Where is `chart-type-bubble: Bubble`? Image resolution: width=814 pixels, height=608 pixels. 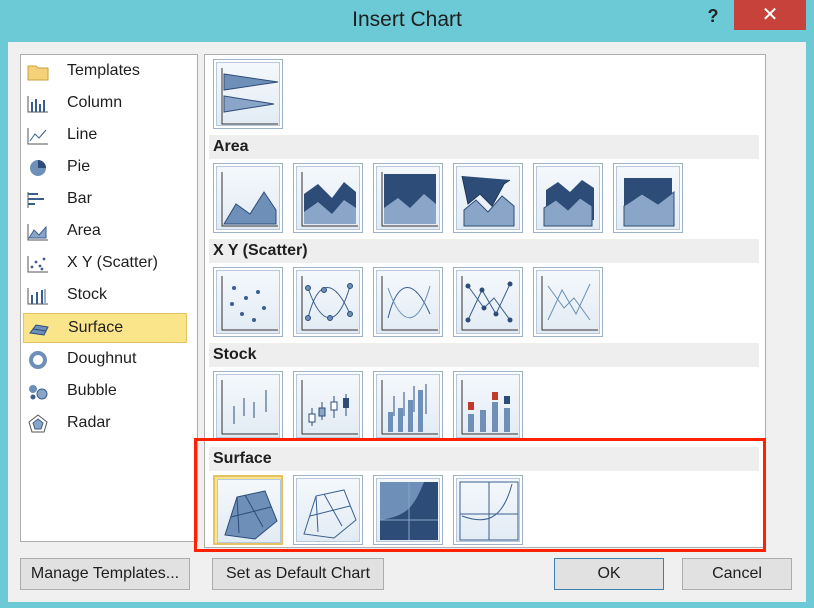
chart-type-bubble: Bubble is located at coordinates (105, 392).